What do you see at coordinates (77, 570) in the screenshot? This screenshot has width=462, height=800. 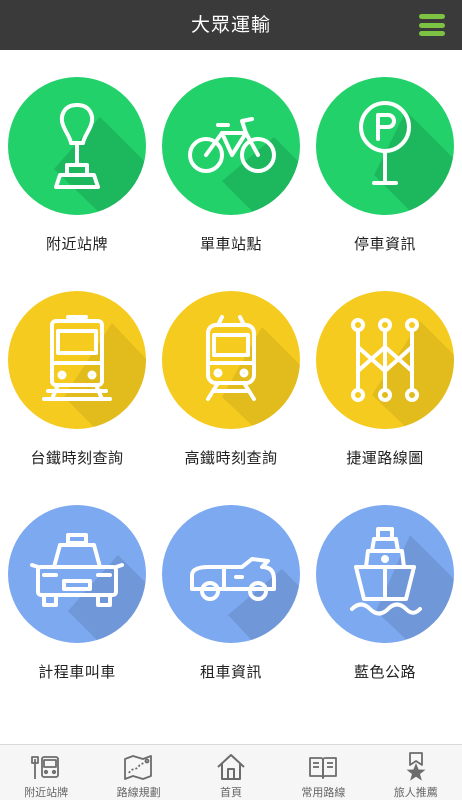 I see `taxi-icon` at bounding box center [77, 570].